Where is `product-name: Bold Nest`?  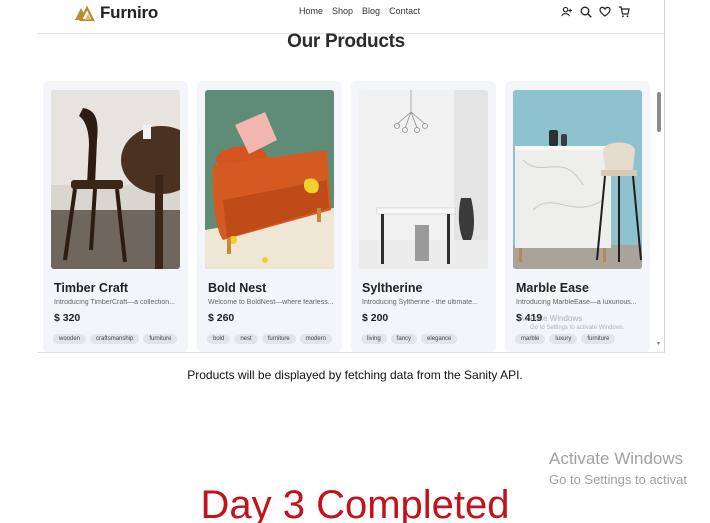
product-name: Bold Nest is located at coordinates (237, 288).